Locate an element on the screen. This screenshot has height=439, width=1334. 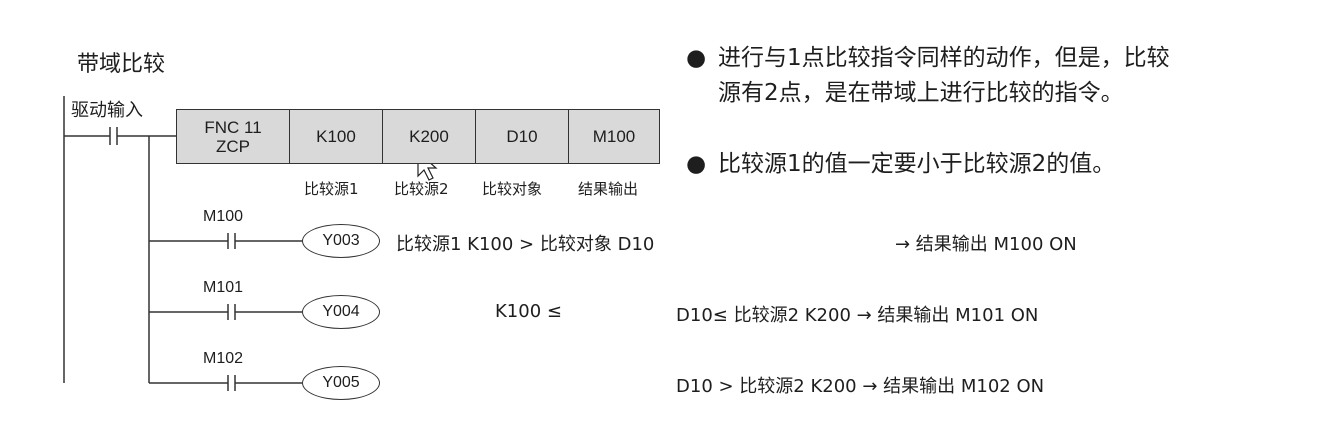
diagram-title: 带域比较 is located at coordinates (121, 64).